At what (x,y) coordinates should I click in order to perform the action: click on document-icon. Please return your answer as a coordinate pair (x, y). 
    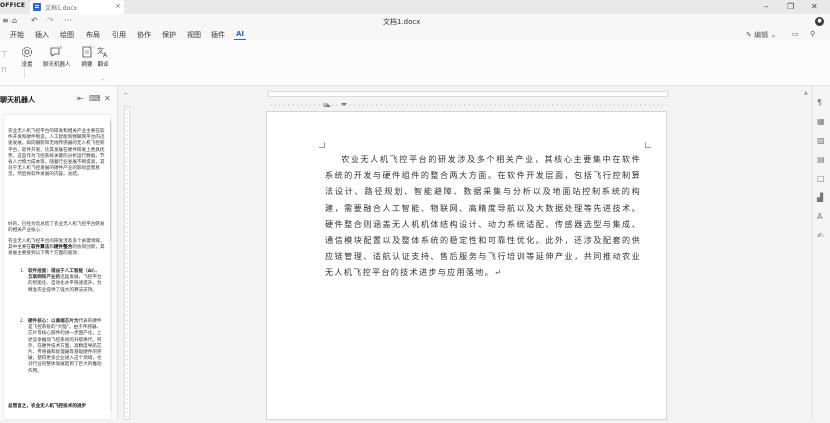
    Looking at the image, I should click on (37, 7).